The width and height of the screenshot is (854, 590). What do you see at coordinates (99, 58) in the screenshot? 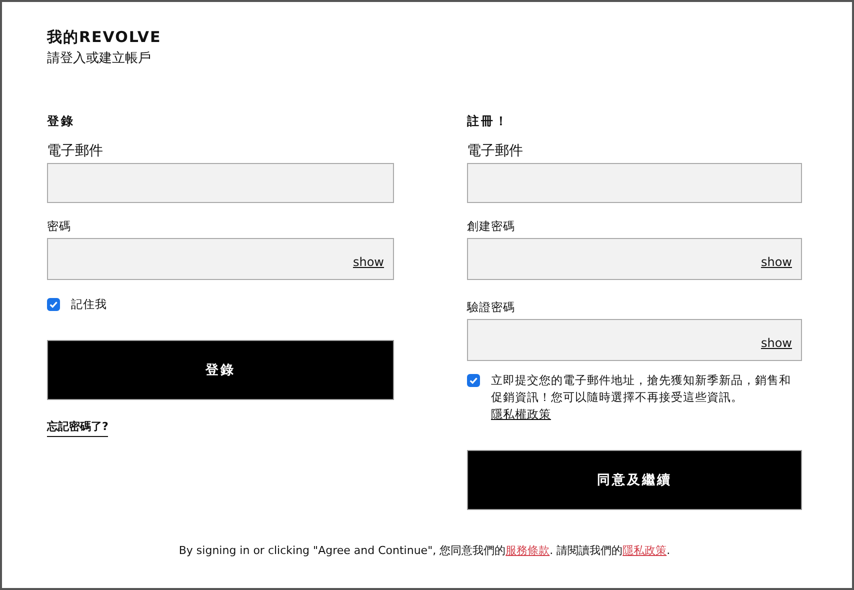
I see `page-subtitle: 請登入或建立帳戶` at bounding box center [99, 58].